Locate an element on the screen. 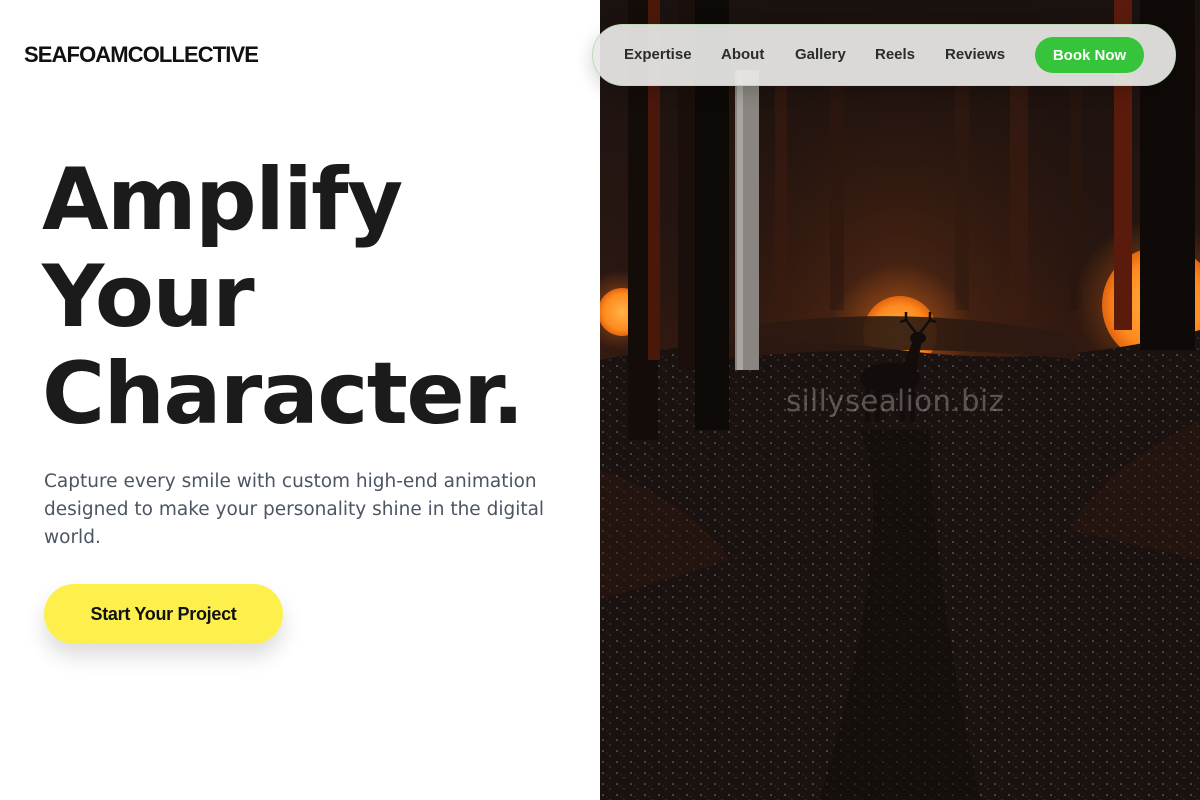 The height and width of the screenshot is (800, 1200). headline-line-3: Character. is located at coordinates (283, 394).